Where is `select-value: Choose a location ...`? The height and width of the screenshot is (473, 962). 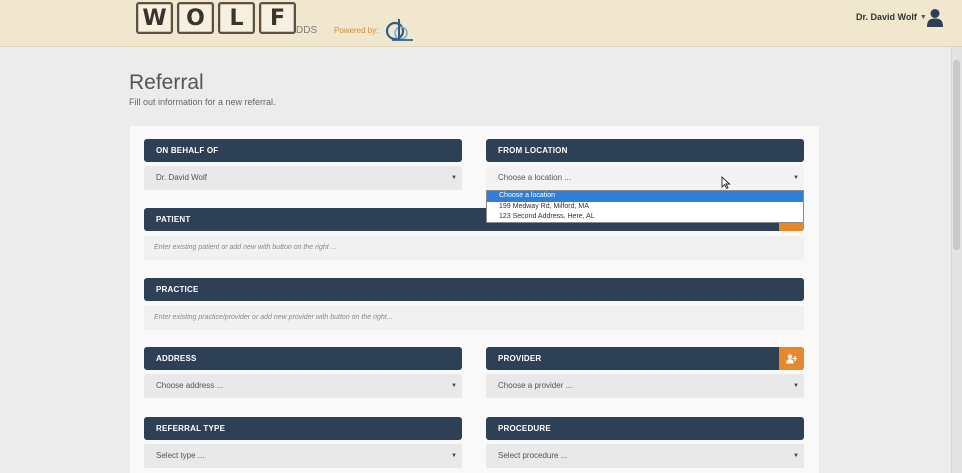
select-value: Choose a location ... is located at coordinates (534, 177).